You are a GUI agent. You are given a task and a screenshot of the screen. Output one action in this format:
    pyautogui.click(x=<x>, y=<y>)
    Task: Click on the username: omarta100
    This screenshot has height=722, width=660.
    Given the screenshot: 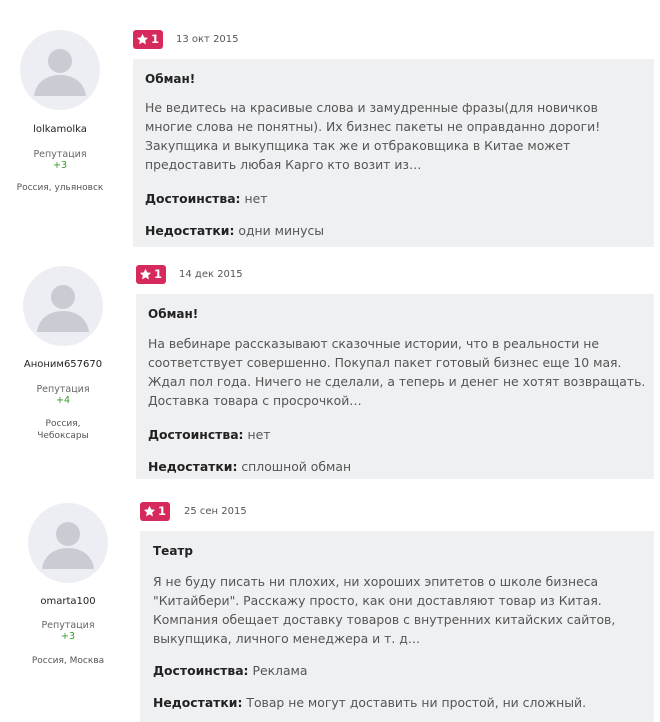 What is the action you would take?
    pyautogui.click(x=69, y=601)
    